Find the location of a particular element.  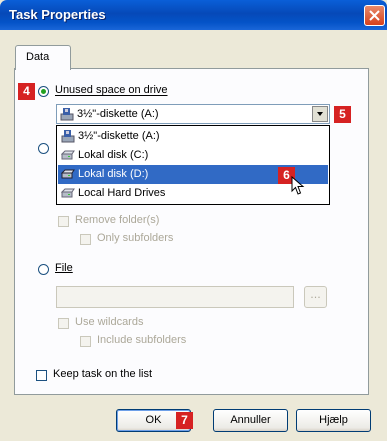

use-wildcards-checkbox is located at coordinates (63, 323).